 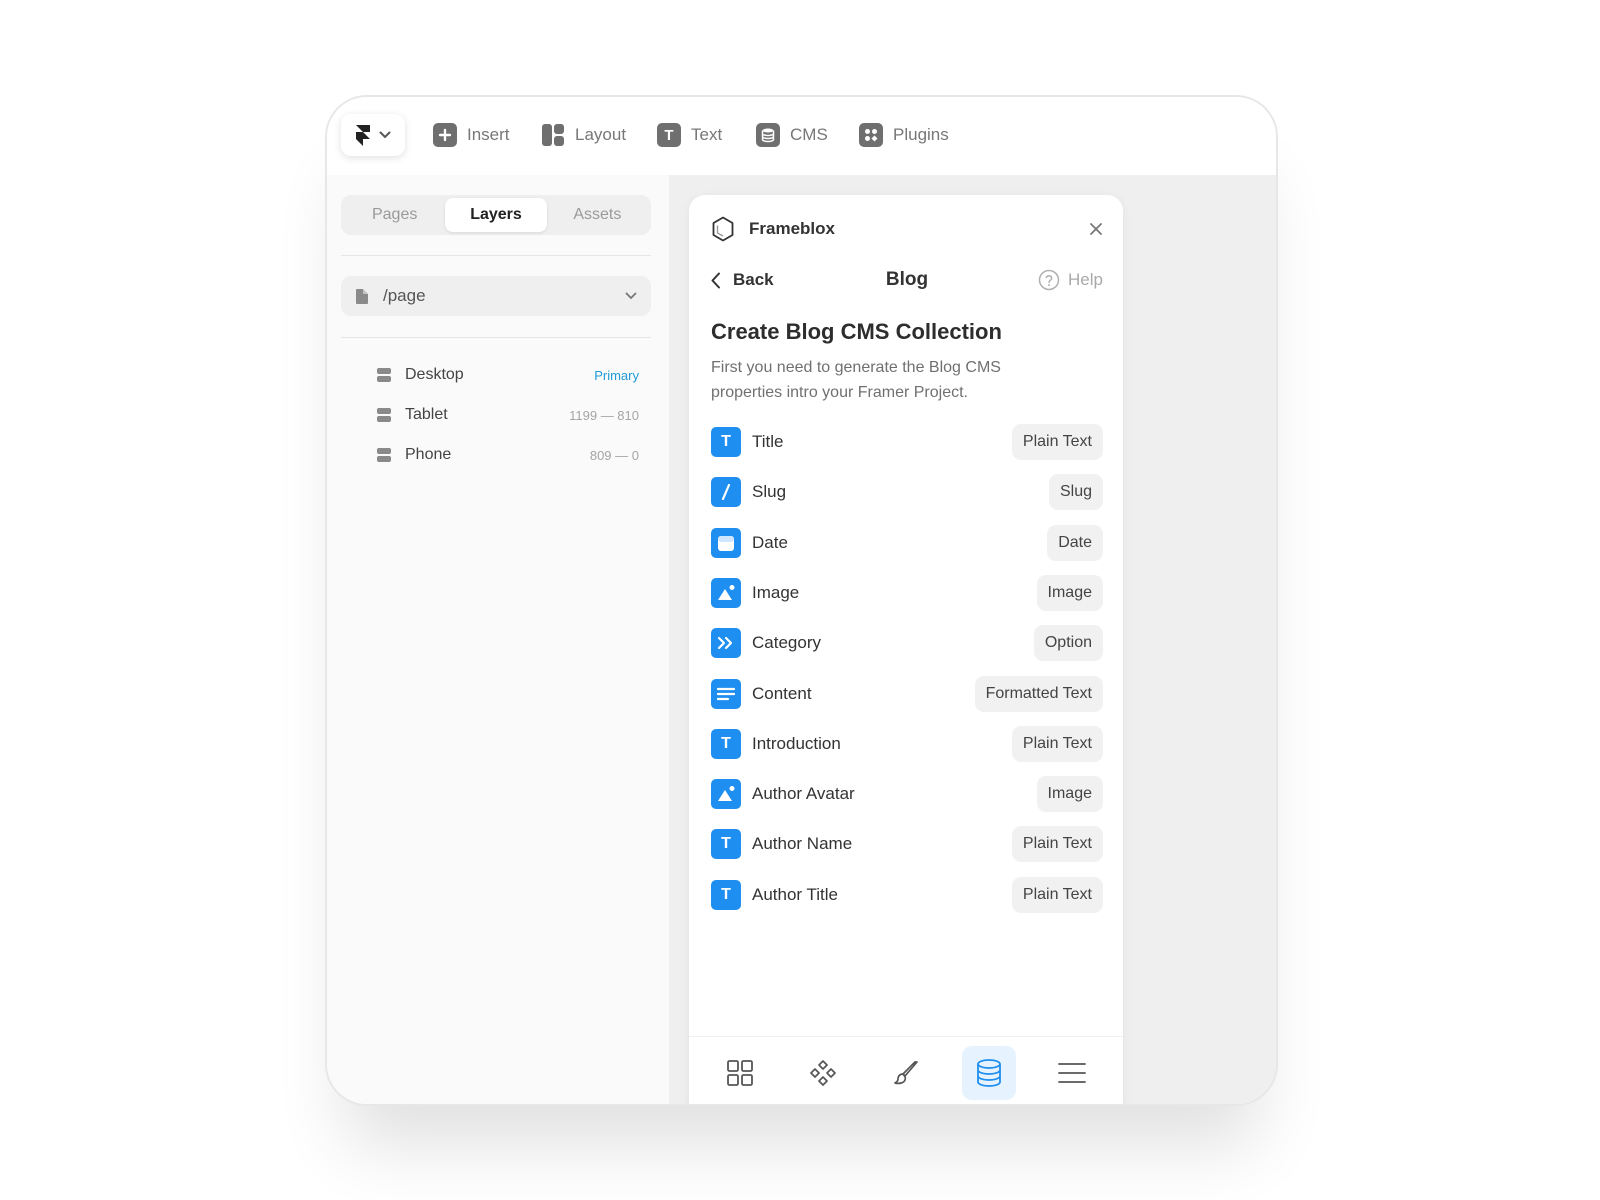 I want to click on bottom-nav-components, so click(x=823, y=1073).